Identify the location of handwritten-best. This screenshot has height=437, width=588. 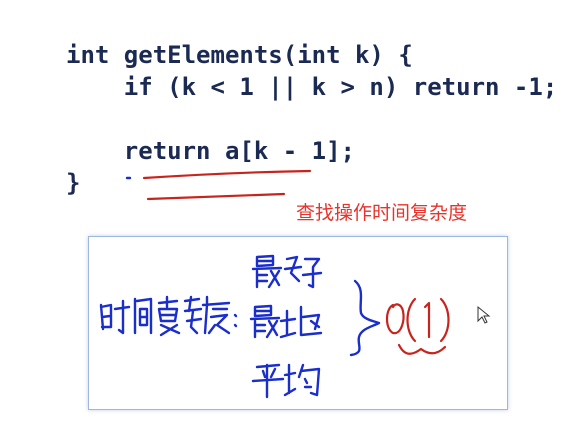
(287, 271).